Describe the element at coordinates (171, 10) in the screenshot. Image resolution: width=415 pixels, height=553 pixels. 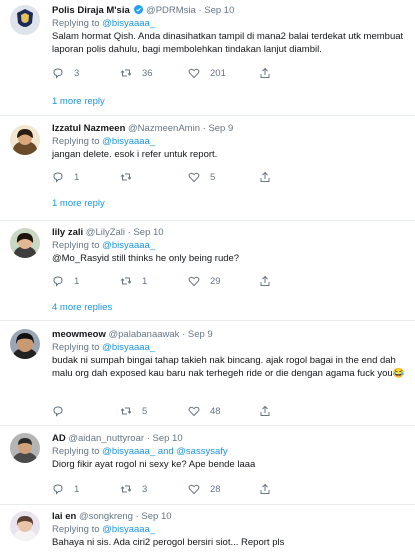
I see `author-handle: @PDRMsia` at that location.